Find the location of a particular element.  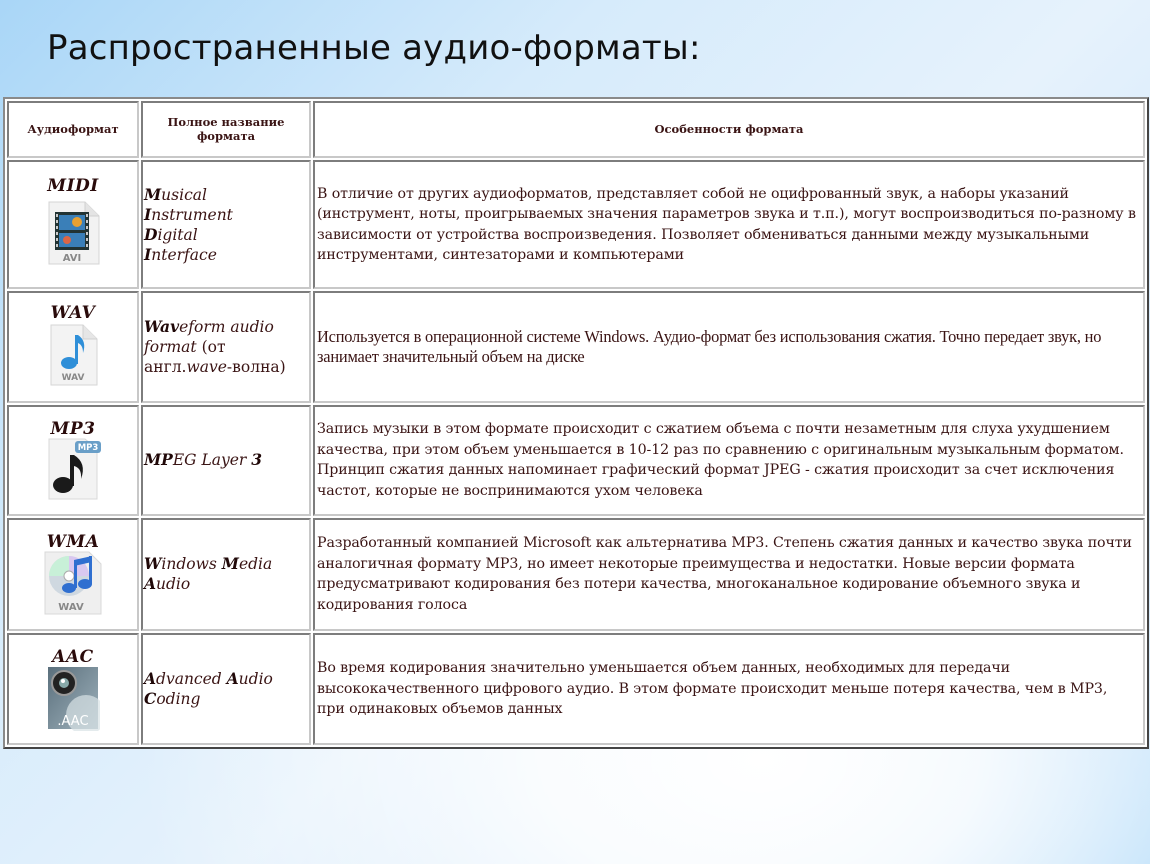

format-cell: MP3 MP3 is located at coordinates (73, 460).